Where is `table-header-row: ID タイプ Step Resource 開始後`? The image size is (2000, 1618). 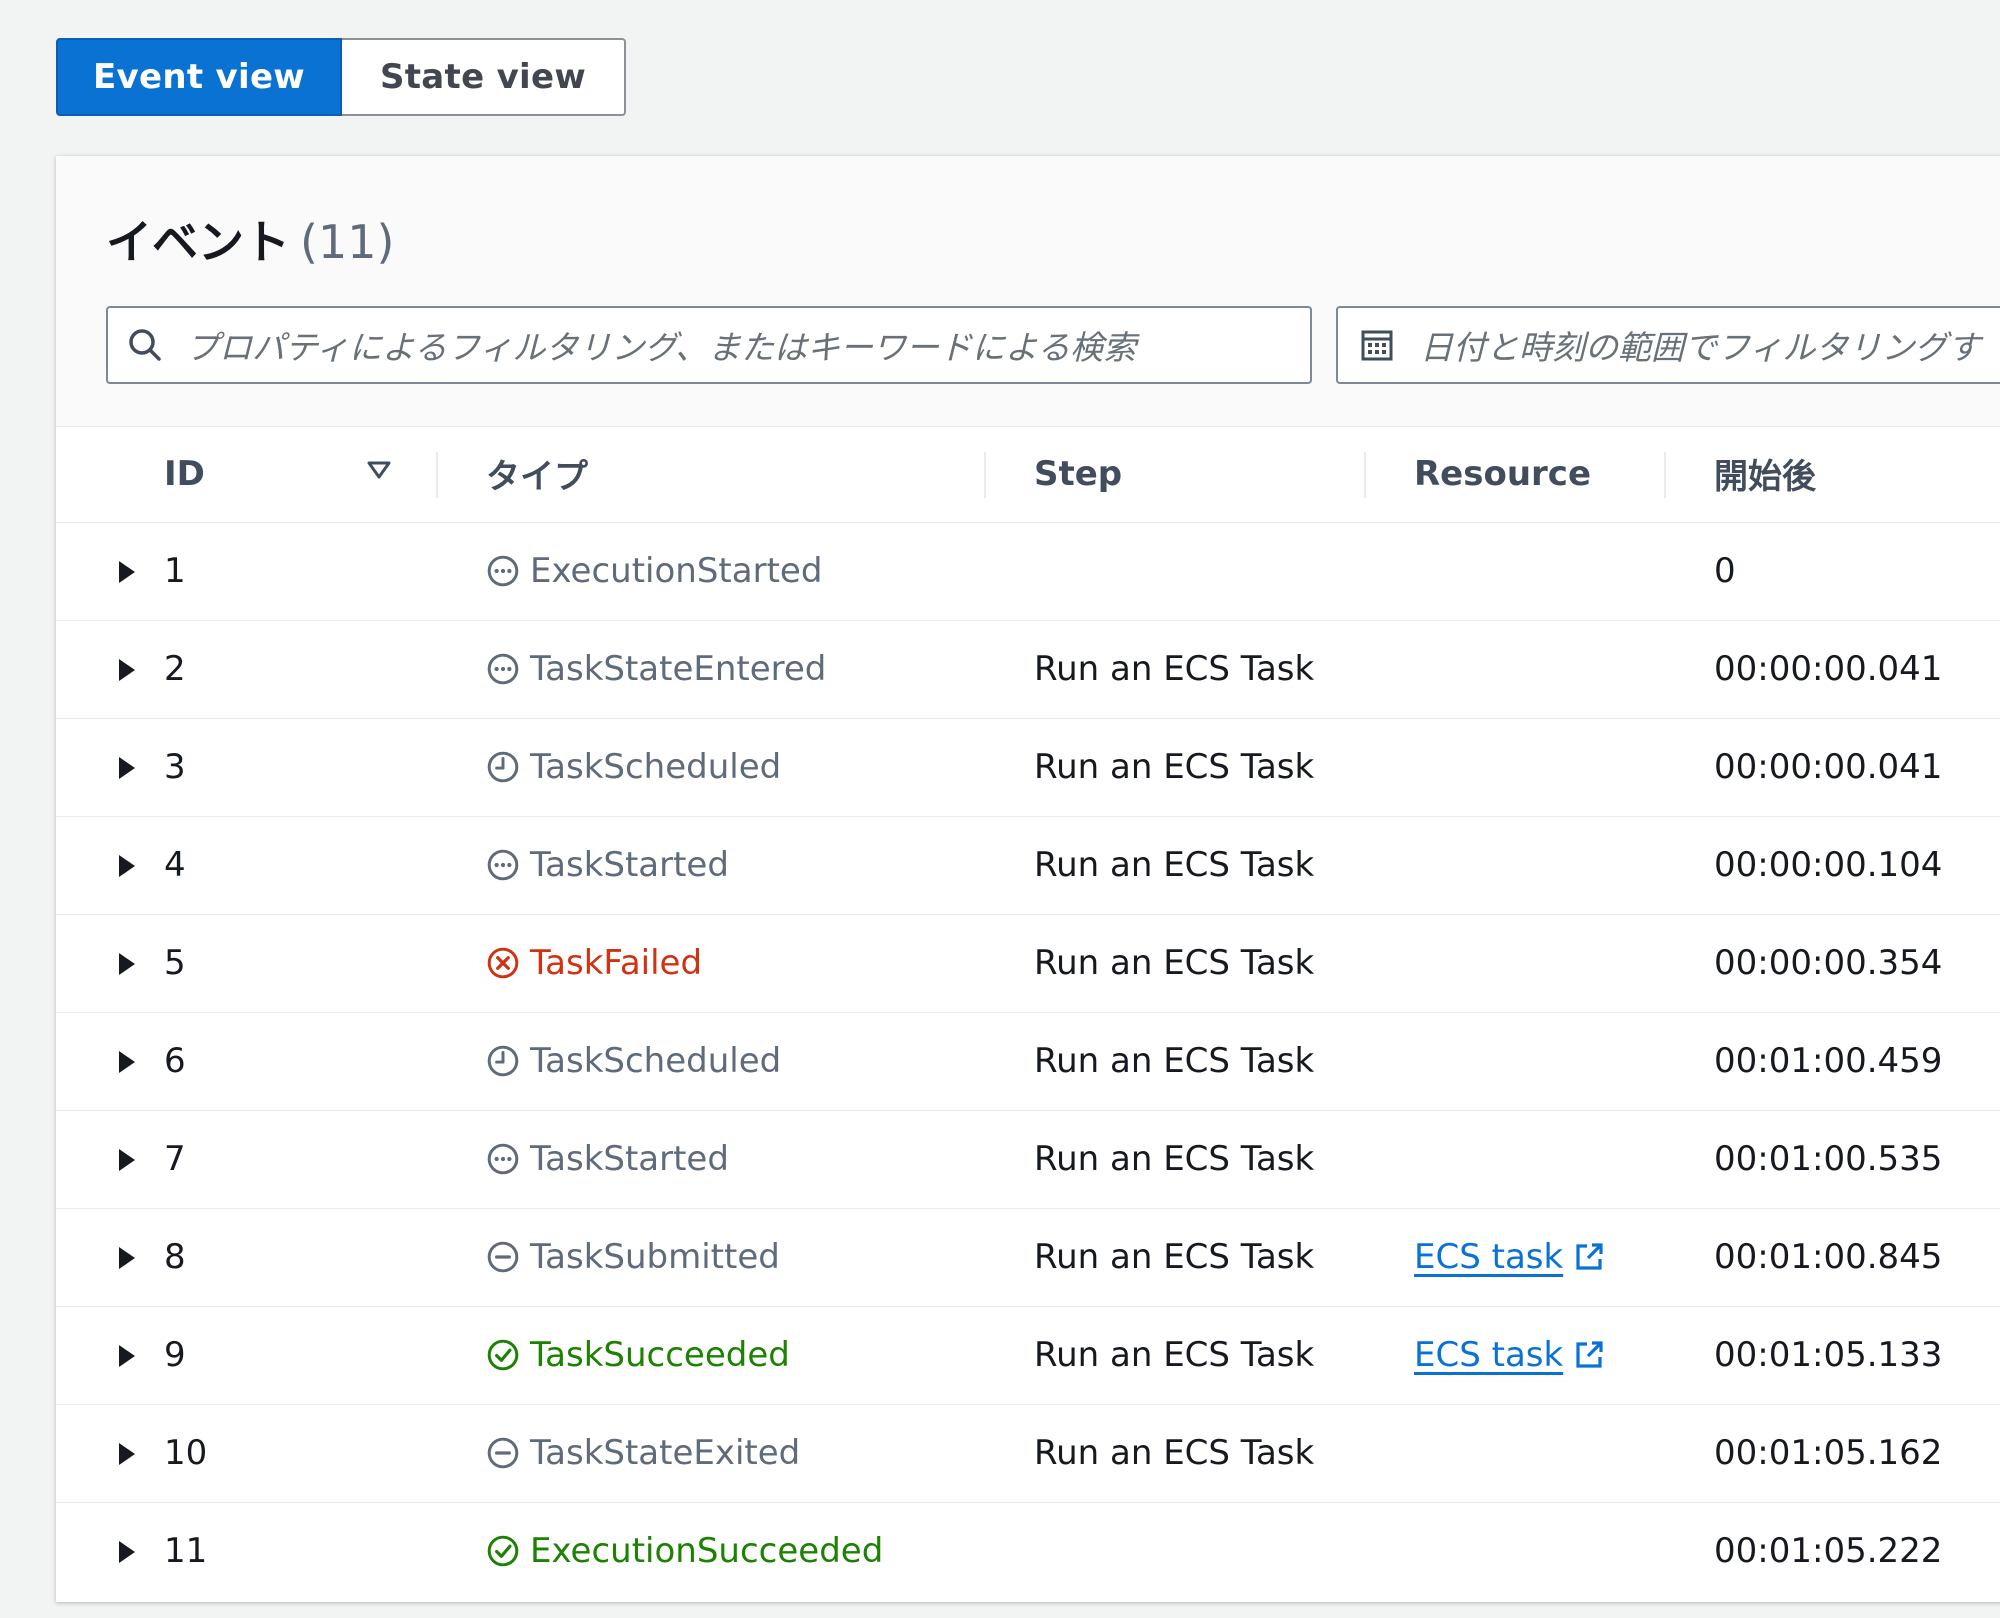
table-header-row: ID タイプ Step Resource 開始後 is located at coordinates (1028, 474).